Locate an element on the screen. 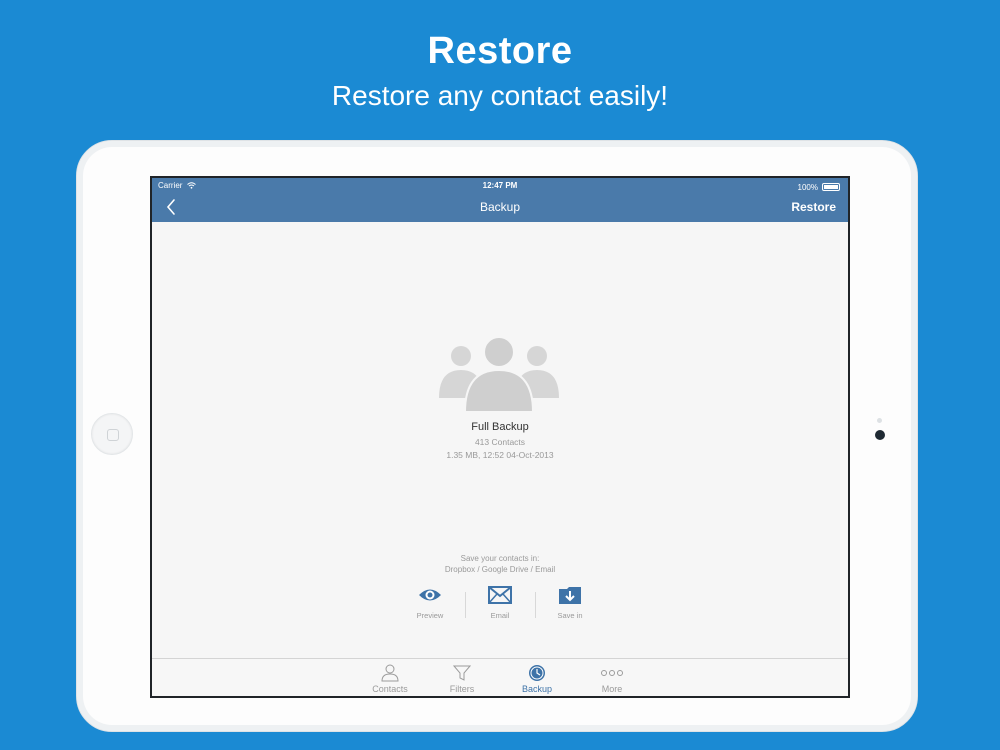  backup-title: Full Backup is located at coordinates (500, 427).